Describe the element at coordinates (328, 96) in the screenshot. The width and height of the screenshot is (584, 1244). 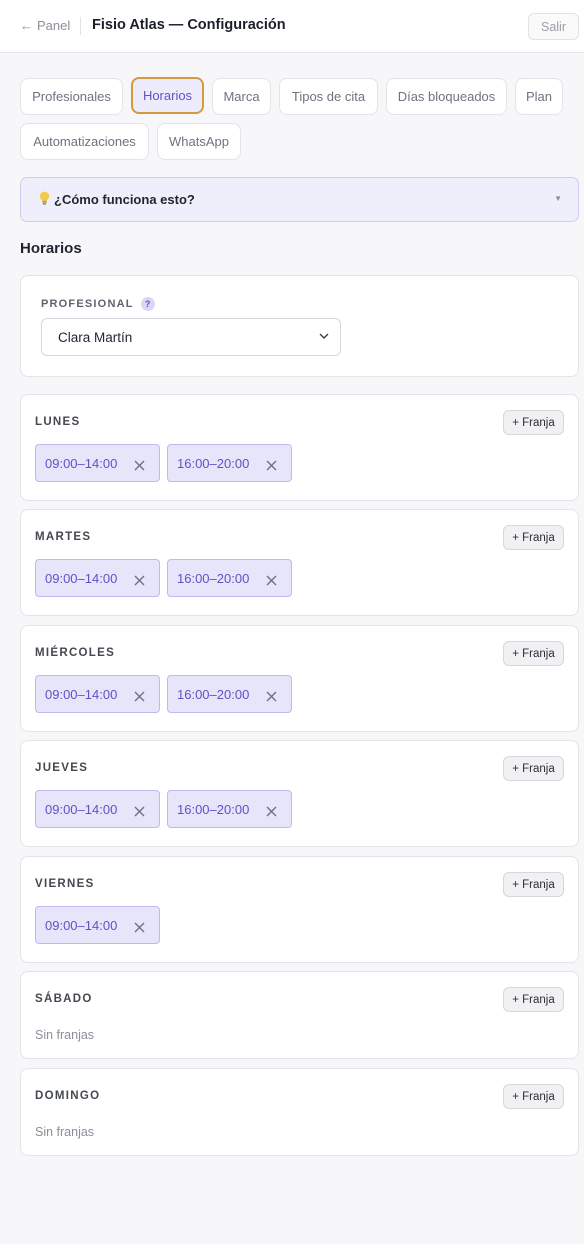
I see `tab-tipos-de-cita: Tipos de cita` at that location.